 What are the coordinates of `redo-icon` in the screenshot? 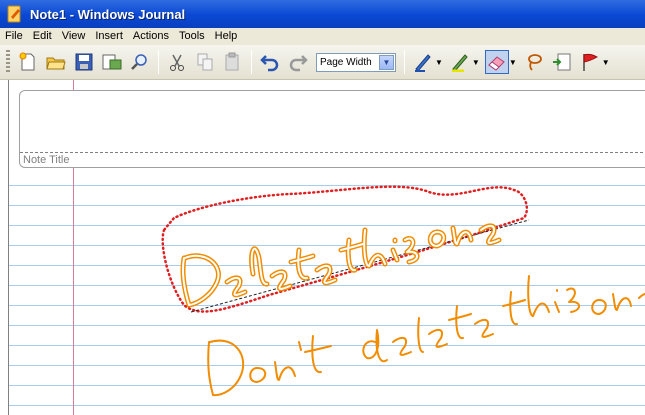 It's located at (298, 63).